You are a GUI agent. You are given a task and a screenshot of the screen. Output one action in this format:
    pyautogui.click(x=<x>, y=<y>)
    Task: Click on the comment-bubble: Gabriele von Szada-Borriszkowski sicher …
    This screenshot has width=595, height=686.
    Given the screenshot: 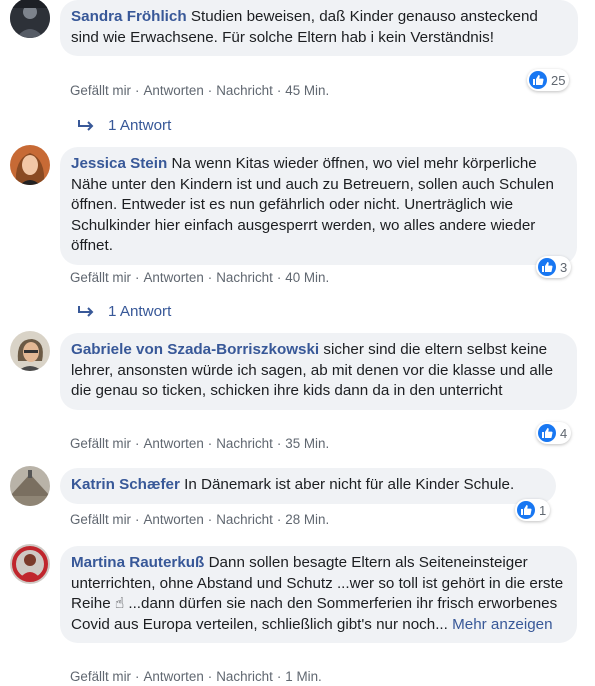 What is the action you would take?
    pyautogui.click(x=318, y=371)
    